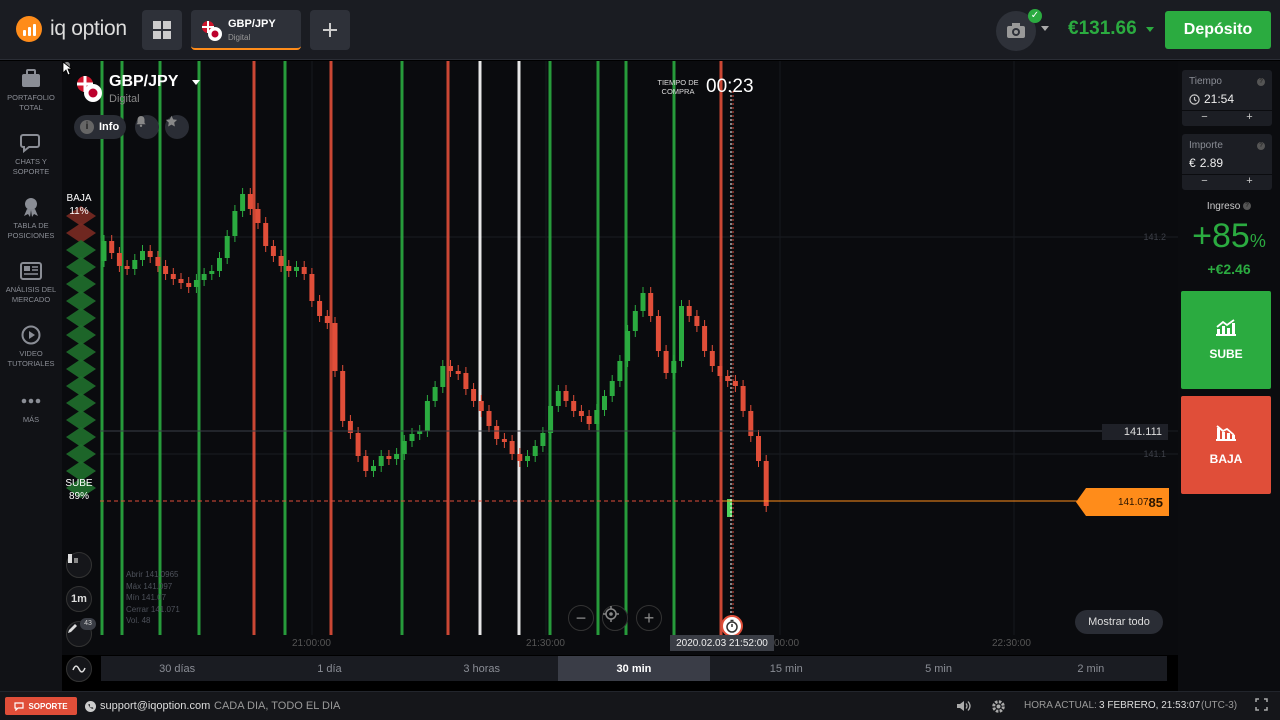 The width and height of the screenshot is (1280, 720). Describe the element at coordinates (1249, 117) in the screenshot. I see `expiry-plus-button: +` at that location.